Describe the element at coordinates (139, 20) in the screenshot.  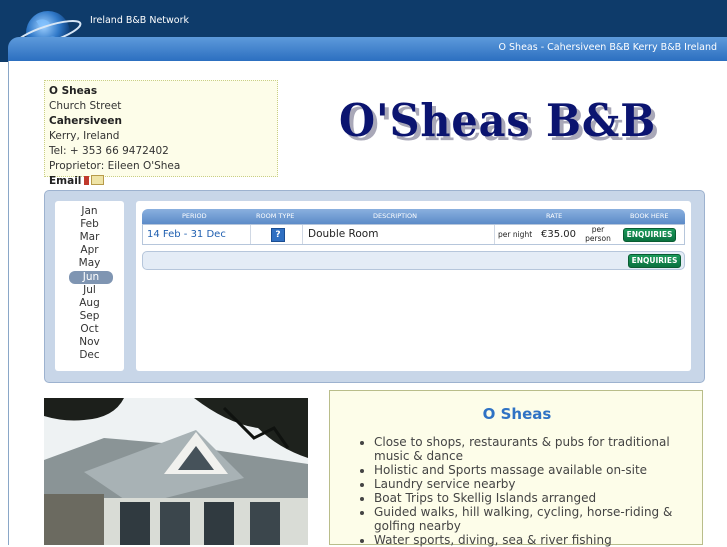
I see `network-link: Ireland B&B Network` at that location.